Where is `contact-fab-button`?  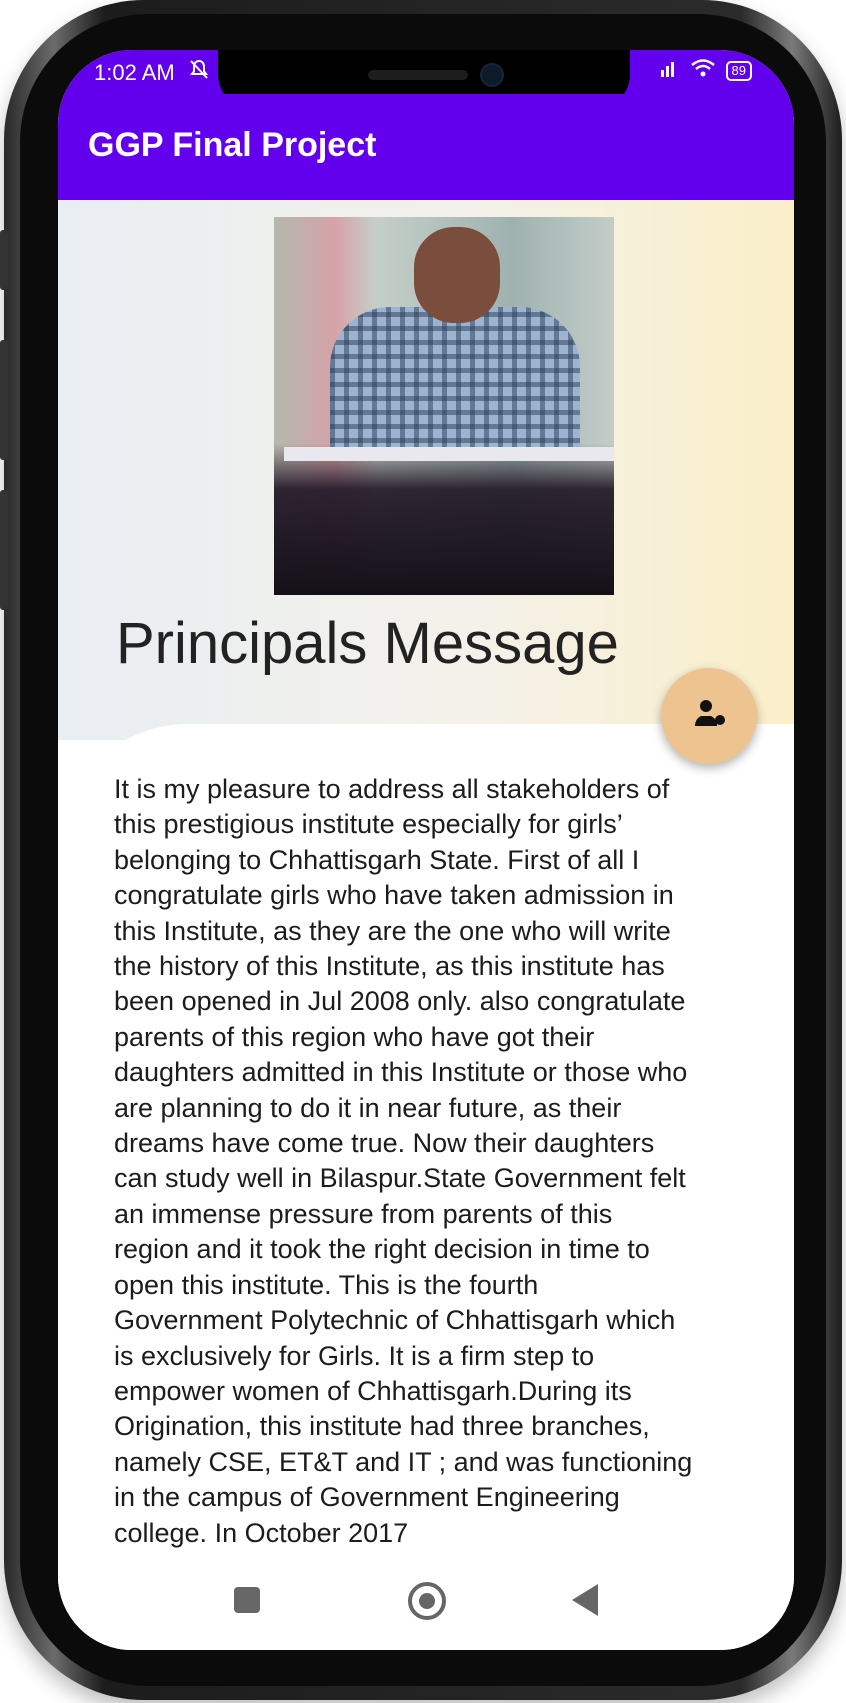 contact-fab-button is located at coordinates (709, 716).